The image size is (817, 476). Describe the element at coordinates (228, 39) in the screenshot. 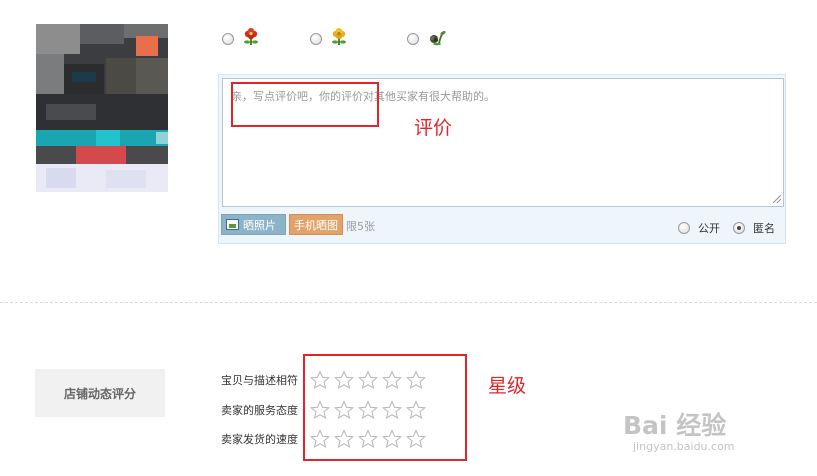

I see `rating-good-radio` at that location.